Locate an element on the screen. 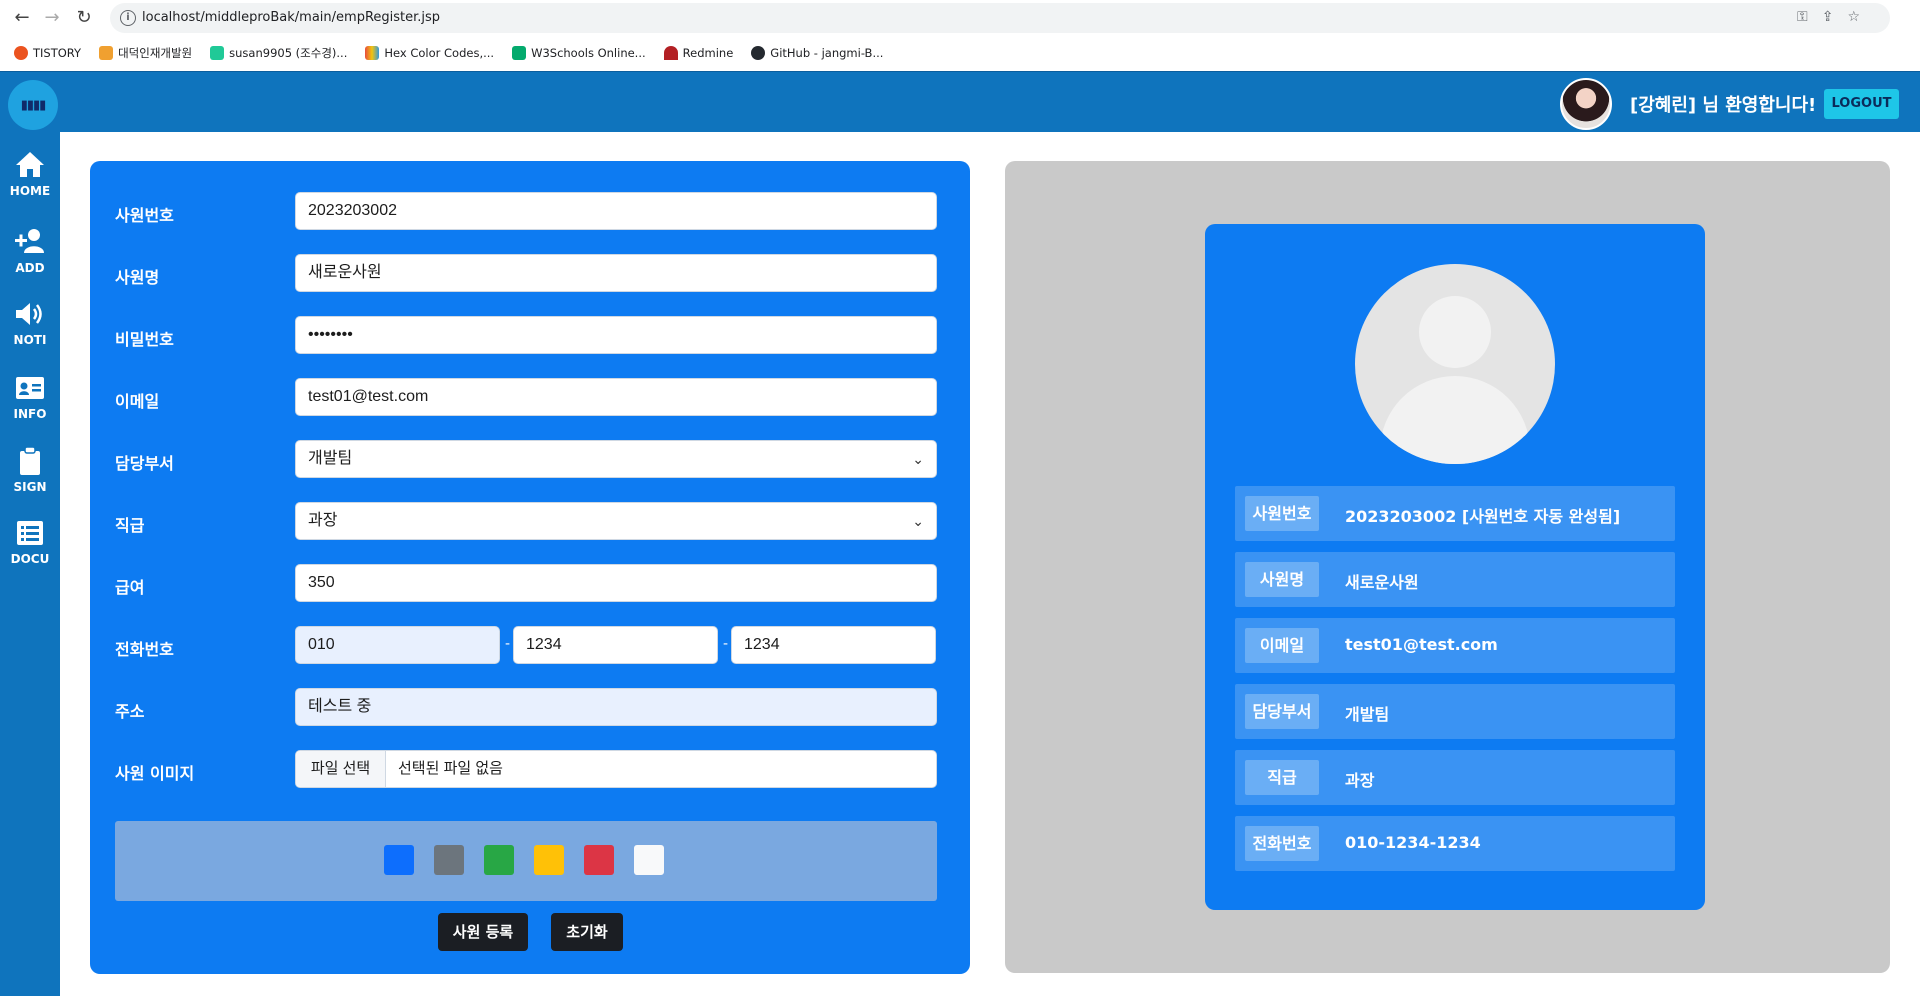 Image resolution: width=1920 pixels, height=996 pixels. card-row-position: 직급 과장 is located at coordinates (1455, 777).